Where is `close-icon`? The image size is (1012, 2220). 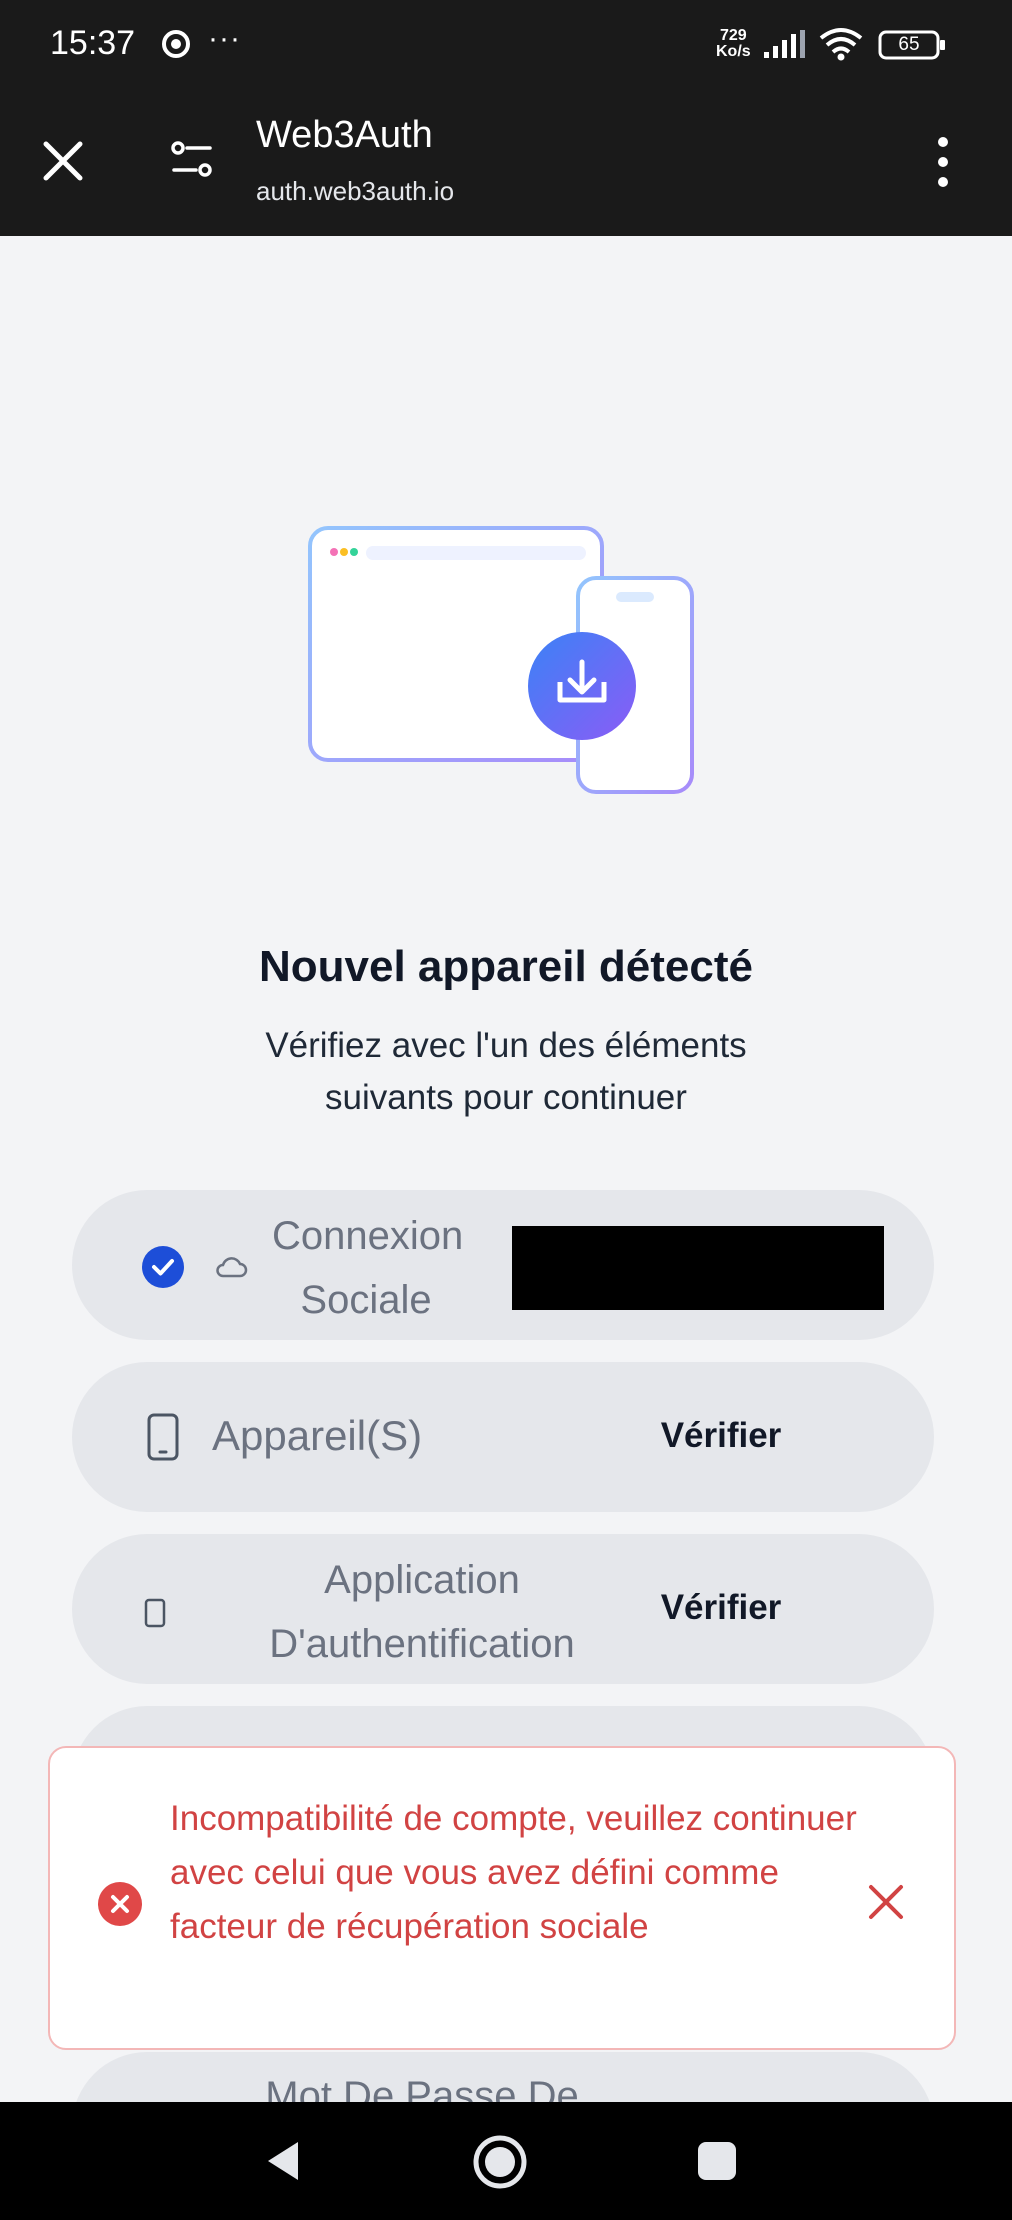
close-icon is located at coordinates (63, 161).